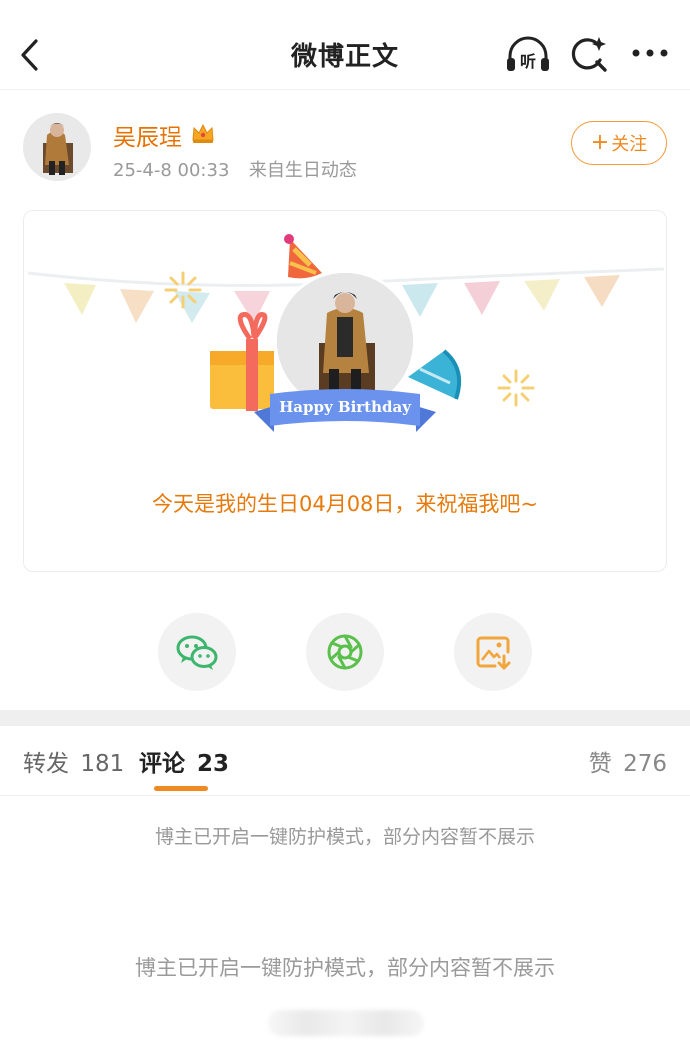 Image resolution: width=690 pixels, height=1041 pixels. What do you see at coordinates (345, 45) in the screenshot?
I see `top-bar: 微博正文 听` at bounding box center [345, 45].